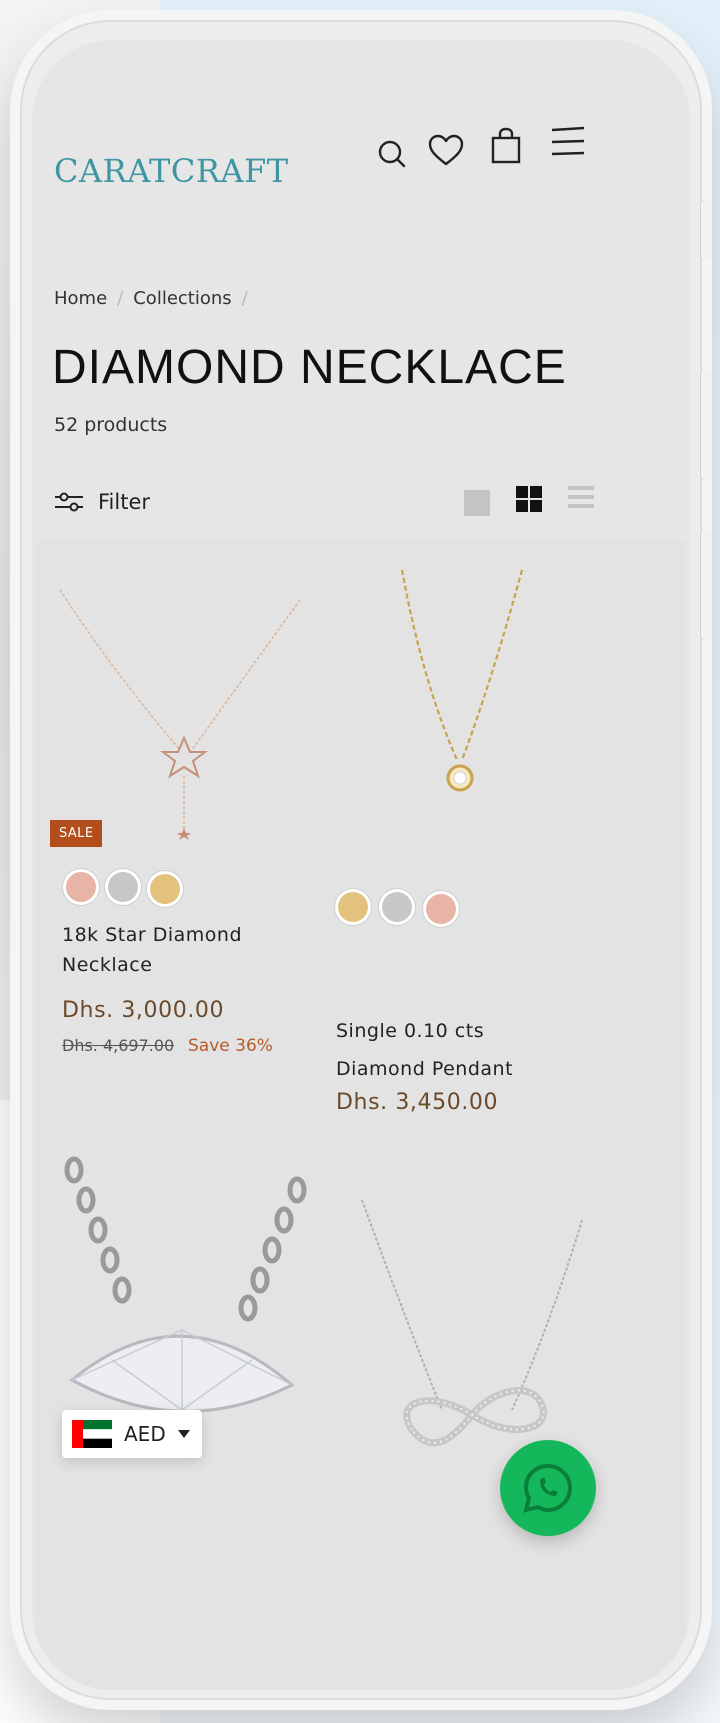 This screenshot has width=720, height=1723. What do you see at coordinates (424, 1050) in the screenshot?
I see `product-title: Single 0.10 cts Diamond Pendant` at bounding box center [424, 1050].